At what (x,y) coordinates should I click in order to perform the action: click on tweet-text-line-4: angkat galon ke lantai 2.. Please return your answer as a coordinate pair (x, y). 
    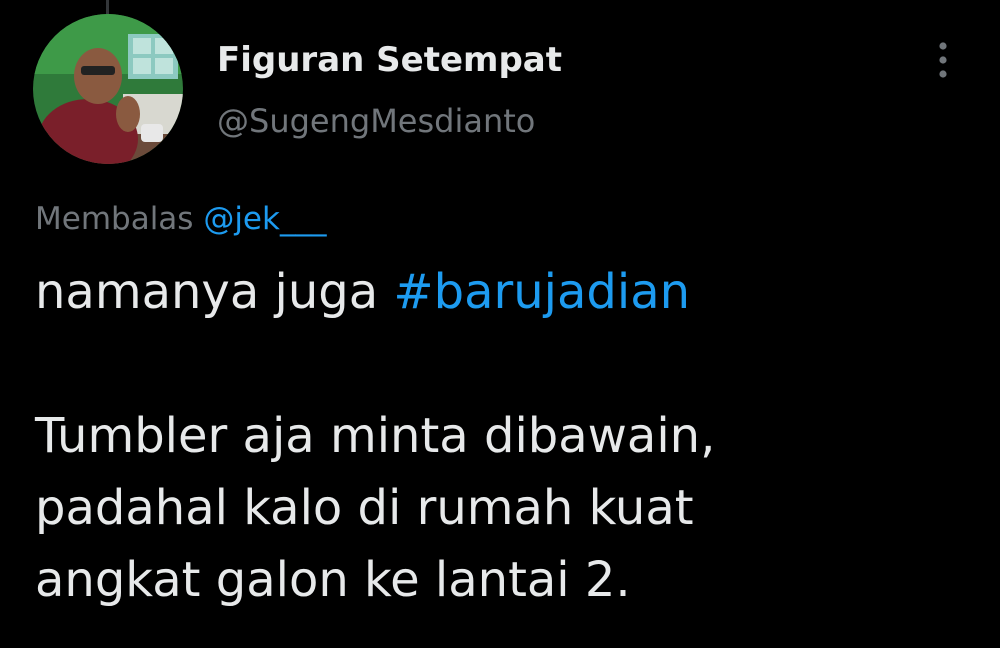
    Looking at the image, I should click on (333, 580).